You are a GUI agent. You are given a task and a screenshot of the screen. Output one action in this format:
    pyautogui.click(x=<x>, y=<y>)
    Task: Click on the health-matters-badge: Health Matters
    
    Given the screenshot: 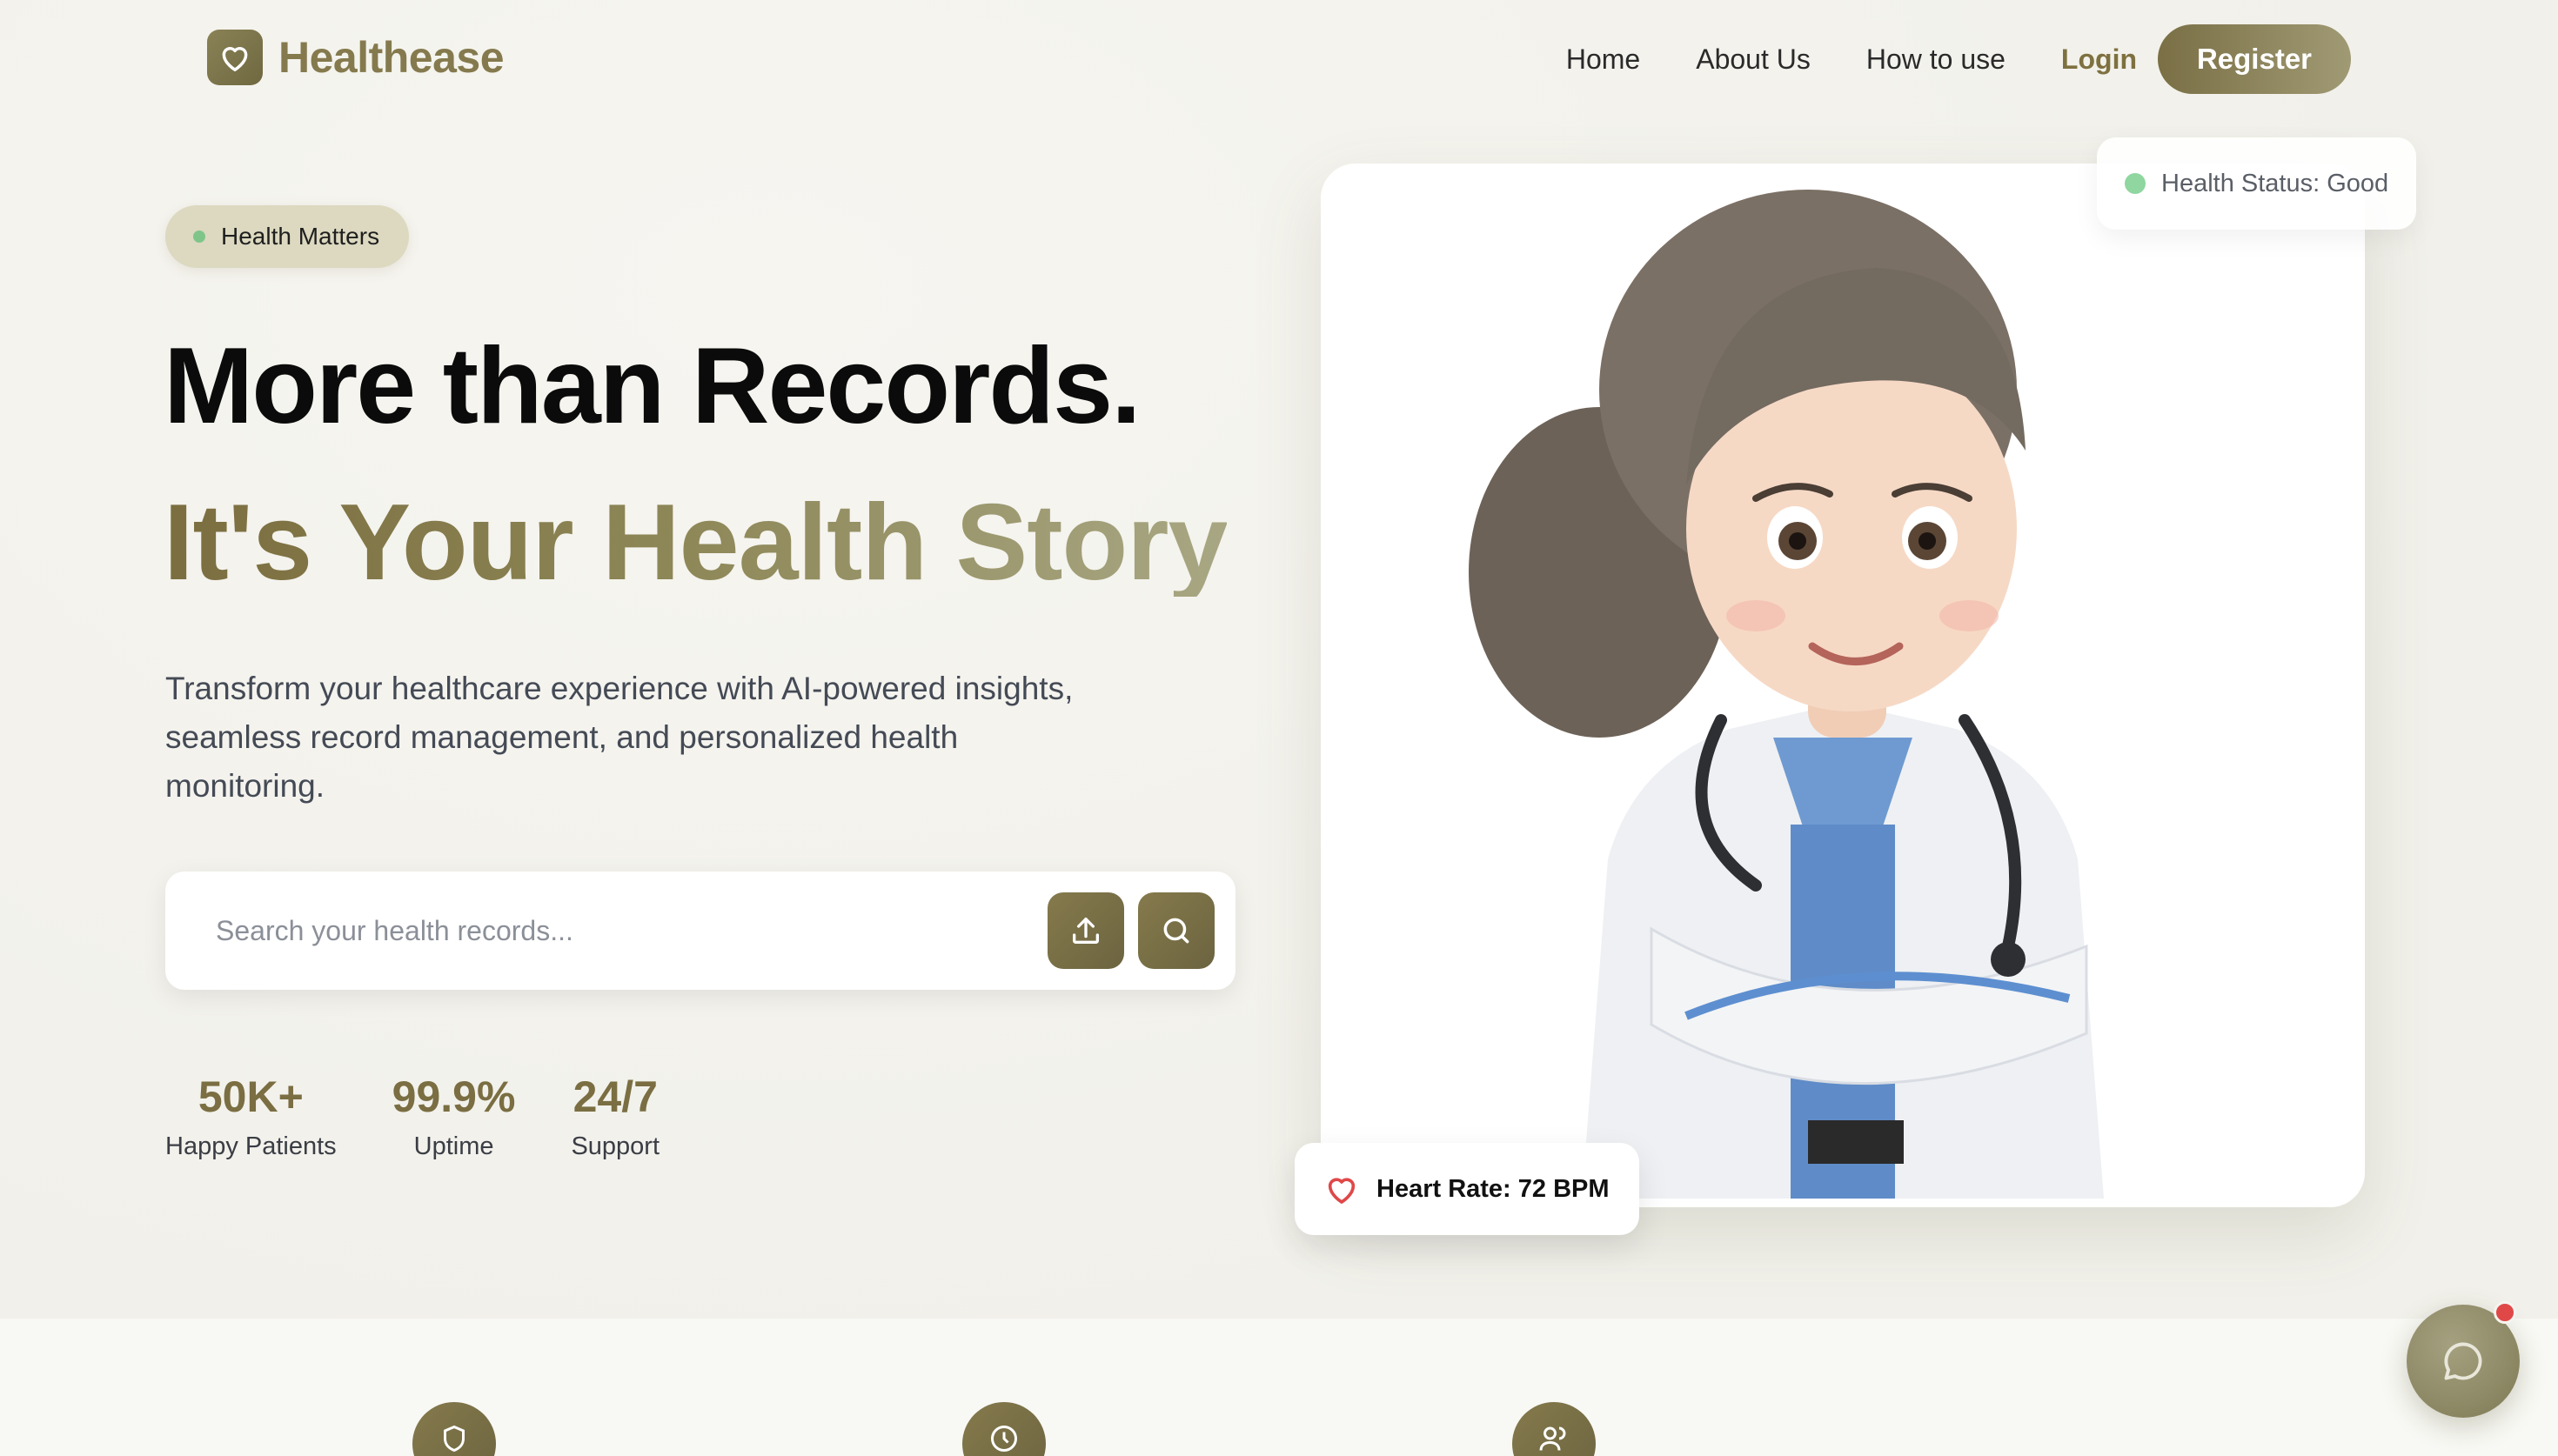 What is the action you would take?
    pyautogui.click(x=287, y=236)
    